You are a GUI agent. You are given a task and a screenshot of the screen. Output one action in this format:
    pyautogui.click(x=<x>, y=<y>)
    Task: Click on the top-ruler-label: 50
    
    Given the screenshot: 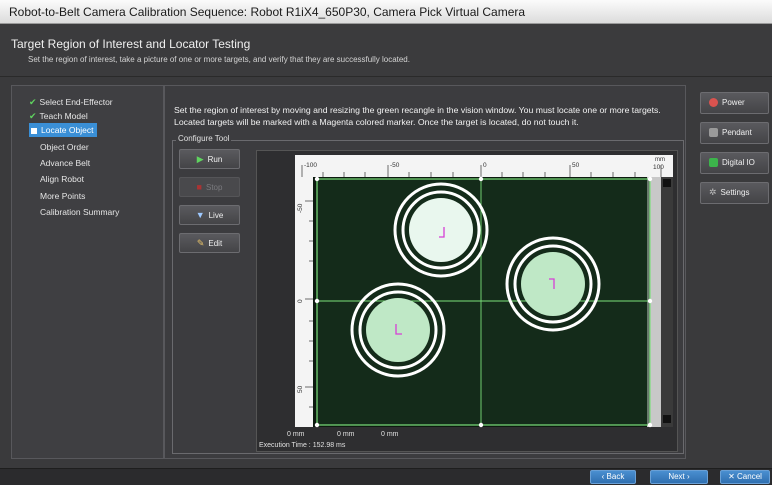 What is the action you would take?
    pyautogui.click(x=576, y=165)
    